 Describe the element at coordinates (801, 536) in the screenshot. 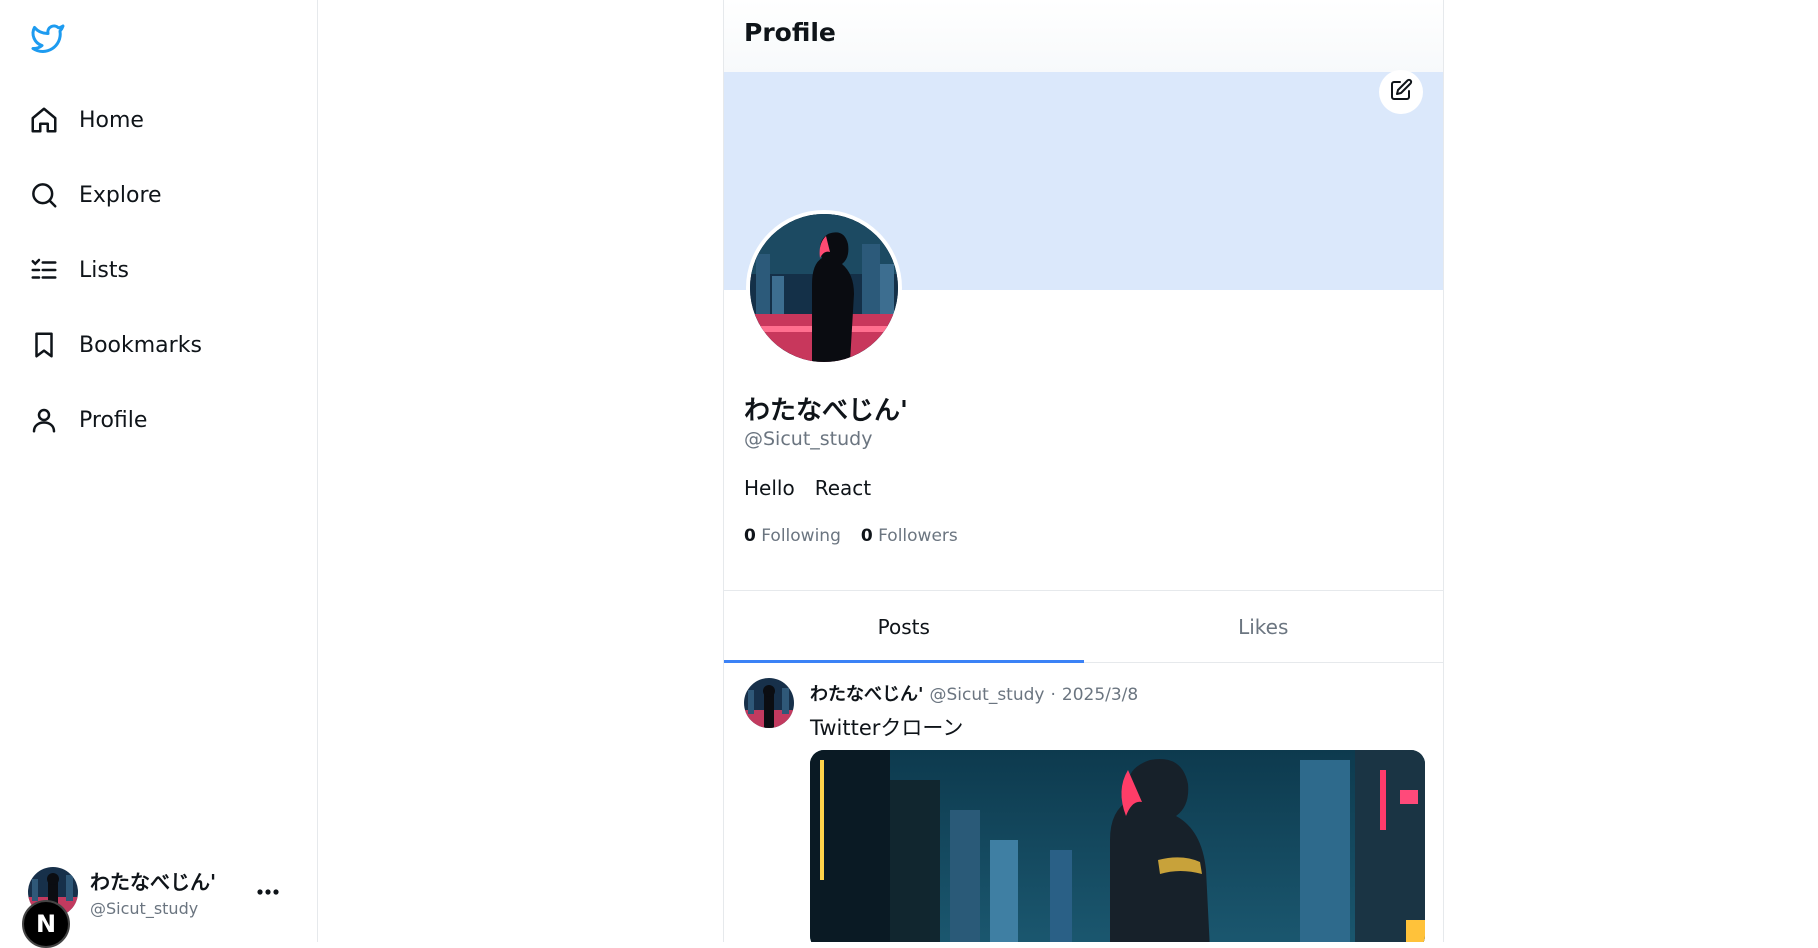

I see `following-label: Following` at that location.